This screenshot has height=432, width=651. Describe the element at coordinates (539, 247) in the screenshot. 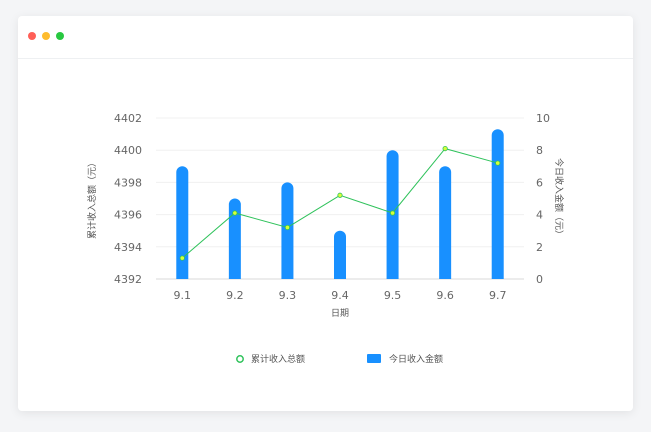

I see `y-right-tick-label: 2` at that location.